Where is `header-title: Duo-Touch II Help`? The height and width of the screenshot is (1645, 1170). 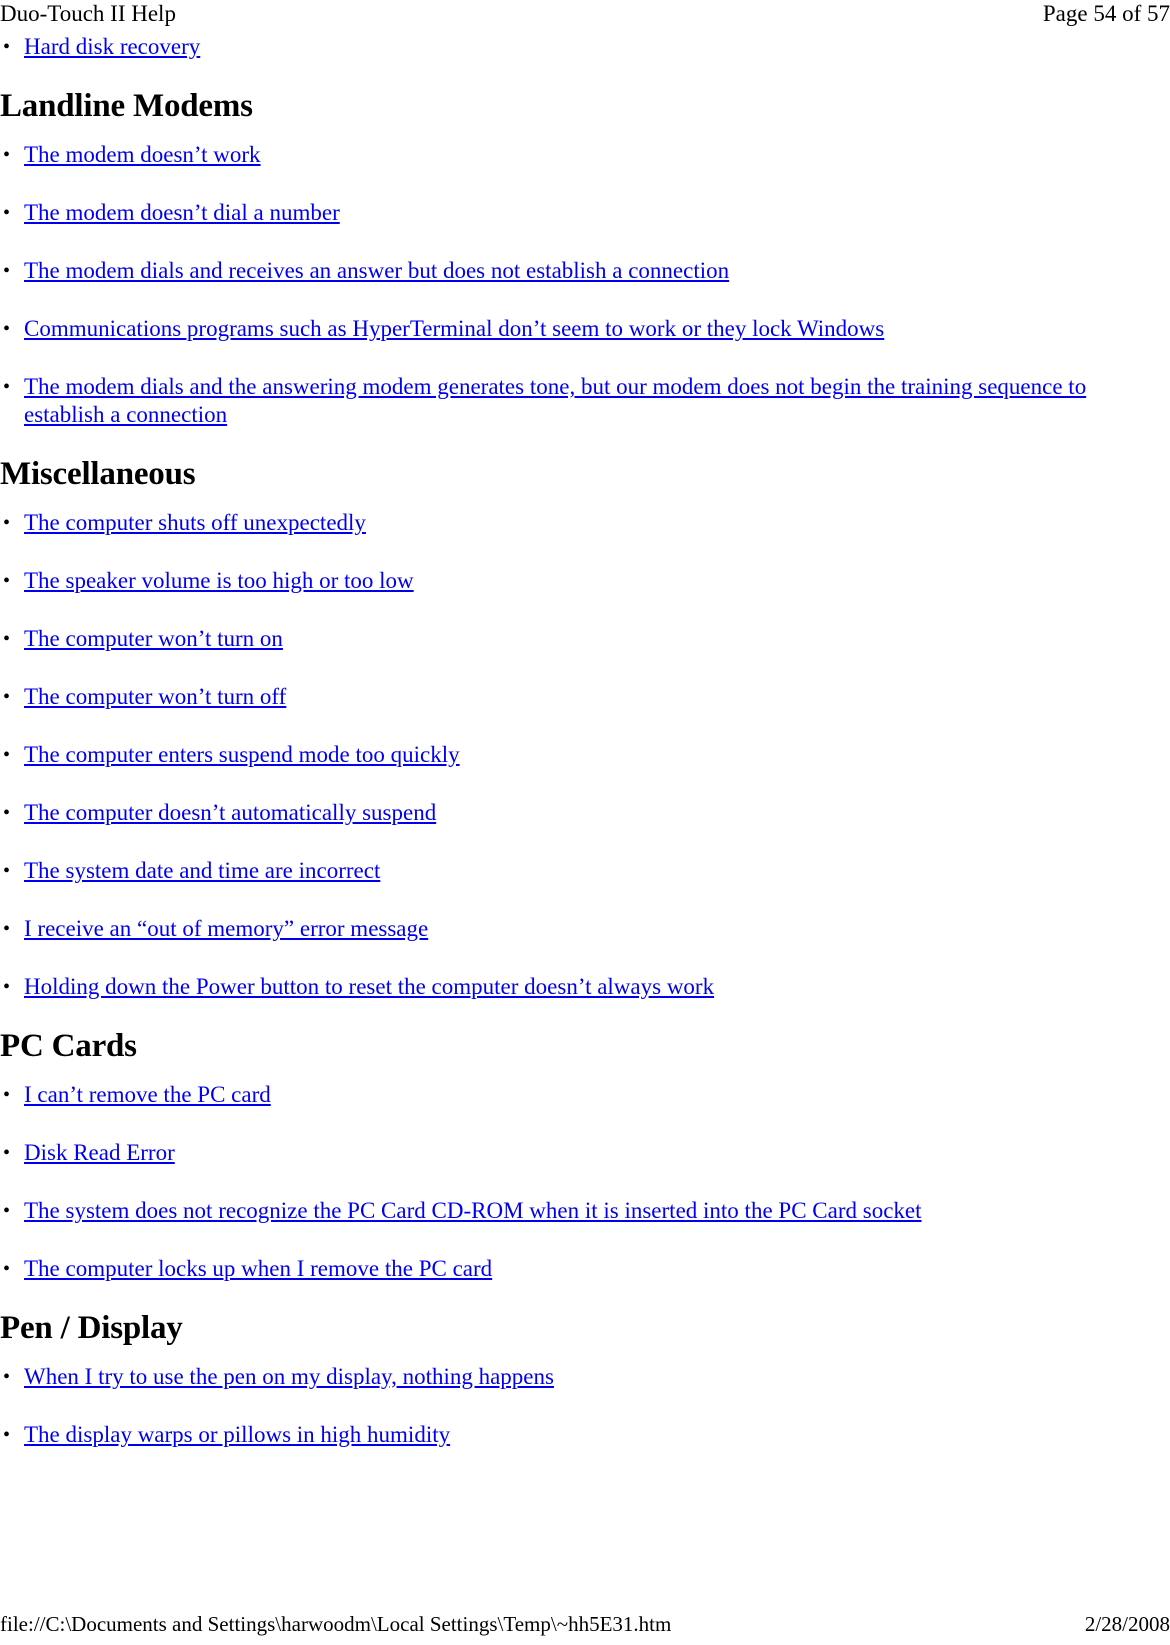 header-title: Duo-Touch II Help is located at coordinates (88, 13).